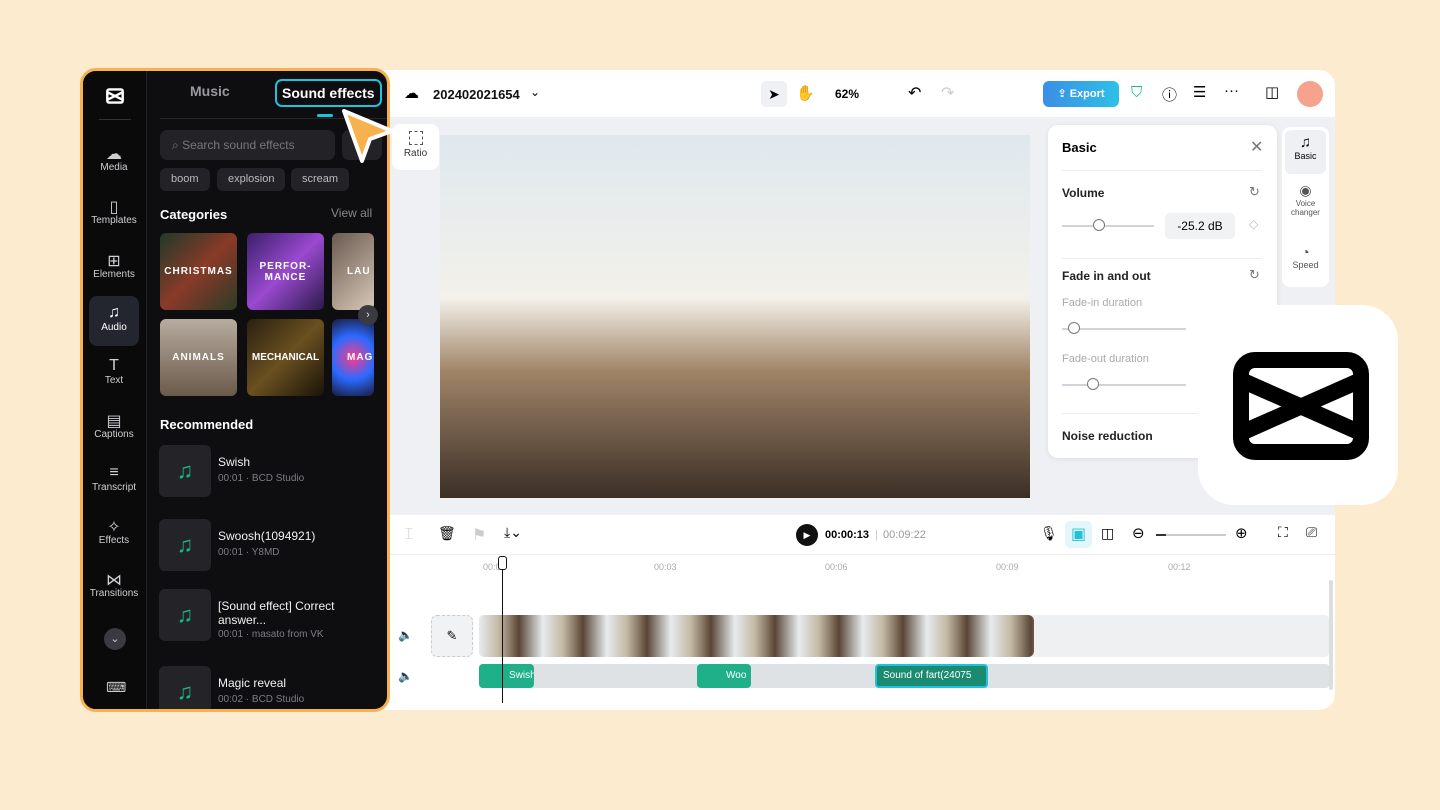 The height and width of the screenshot is (810, 1440). Describe the element at coordinates (476, 94) in the screenshot. I see `project-name: 202402021654` at that location.